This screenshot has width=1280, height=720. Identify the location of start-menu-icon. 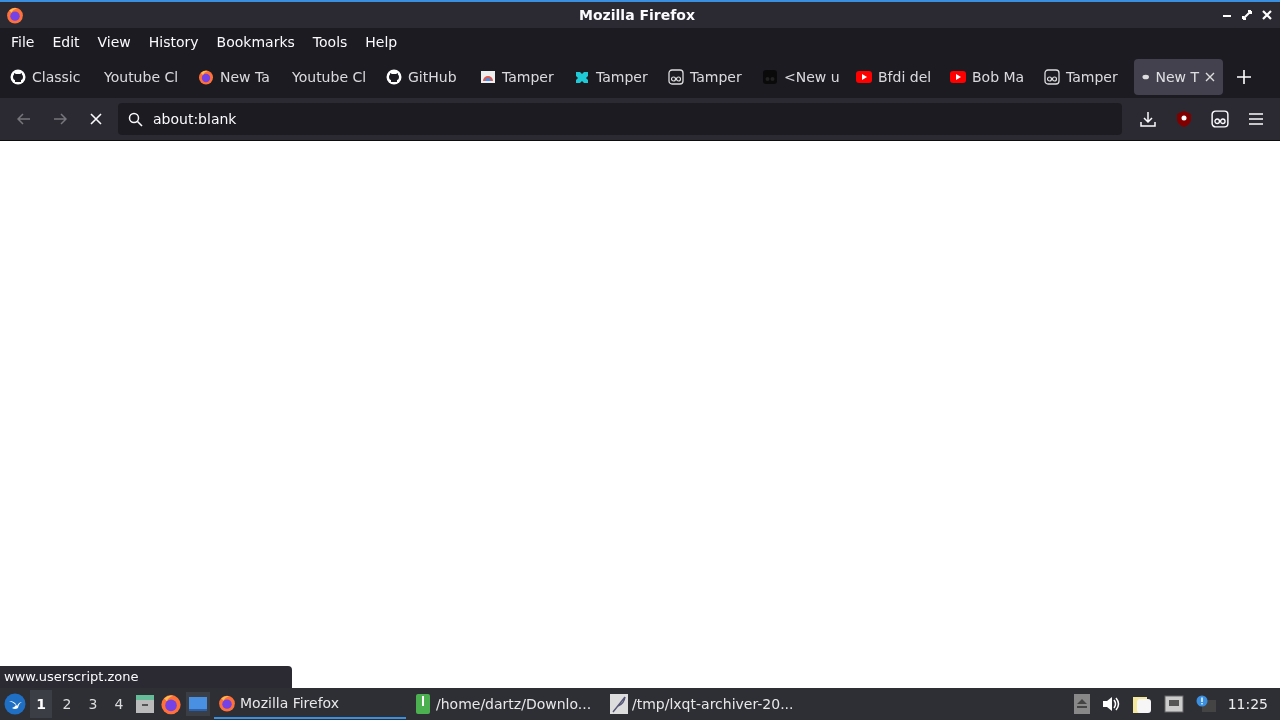
(15, 704).